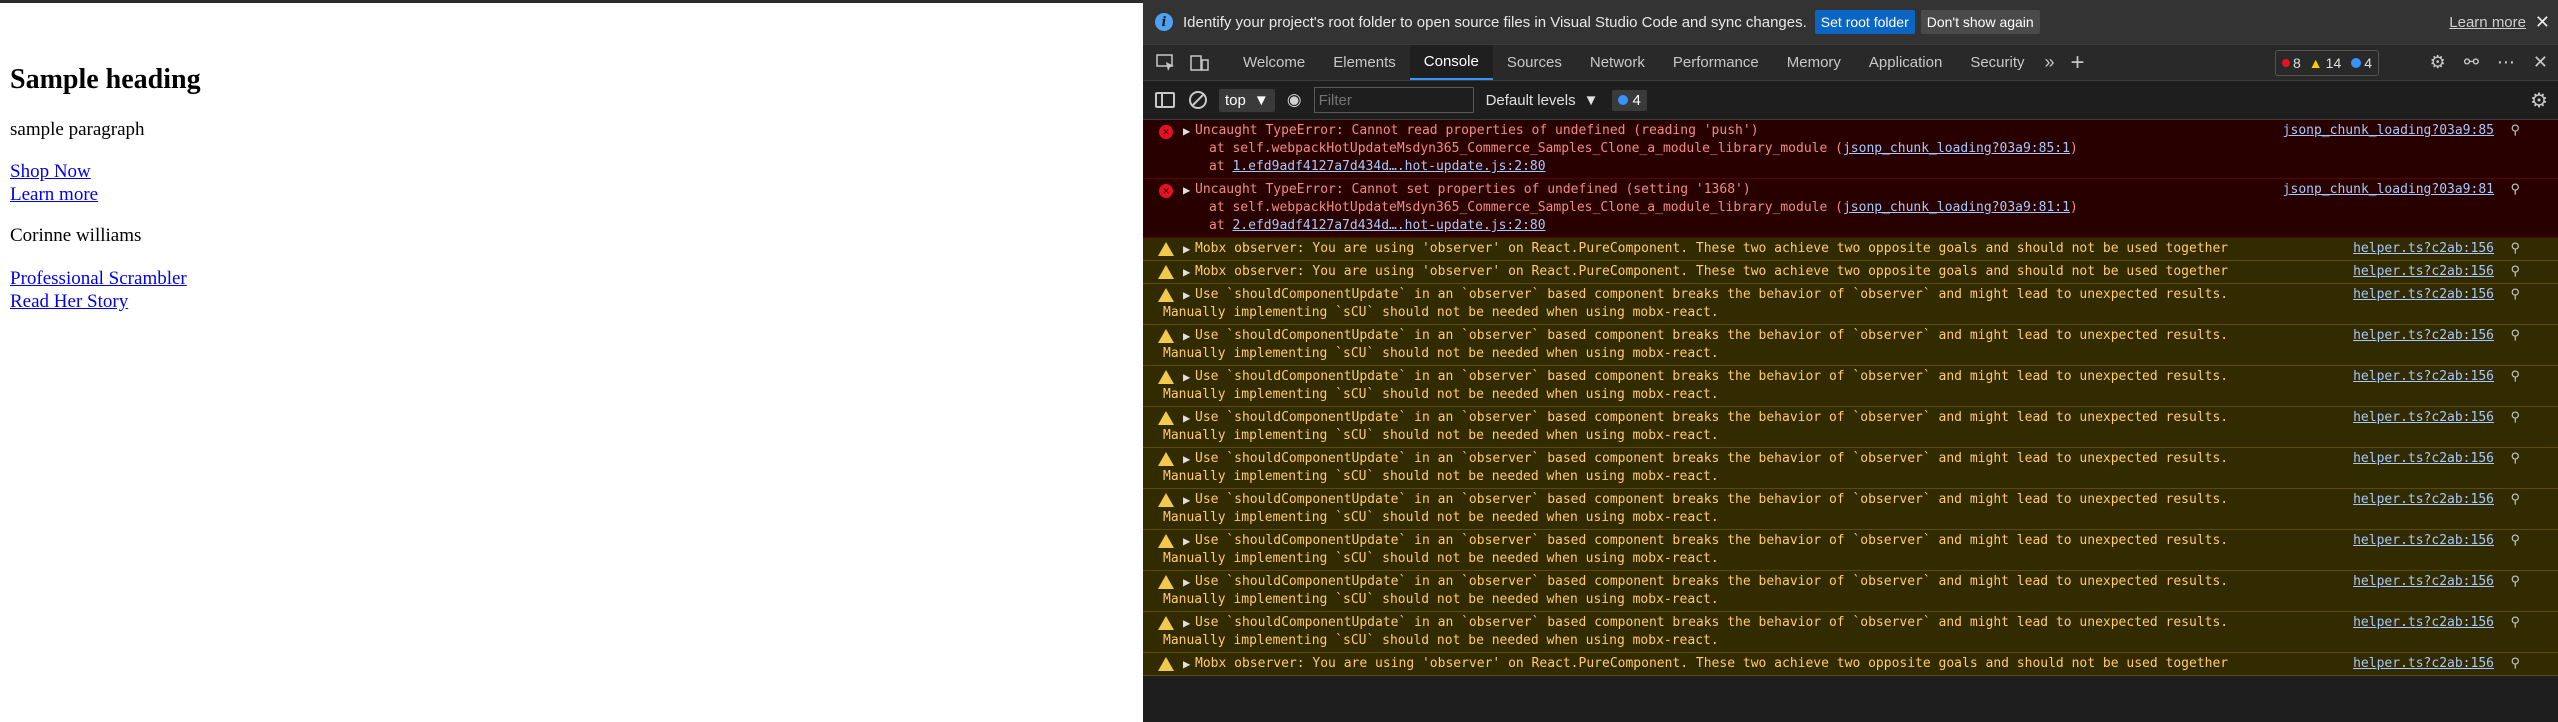  What do you see at coordinates (1364, 62) in the screenshot?
I see `tab-elements: Elements` at bounding box center [1364, 62].